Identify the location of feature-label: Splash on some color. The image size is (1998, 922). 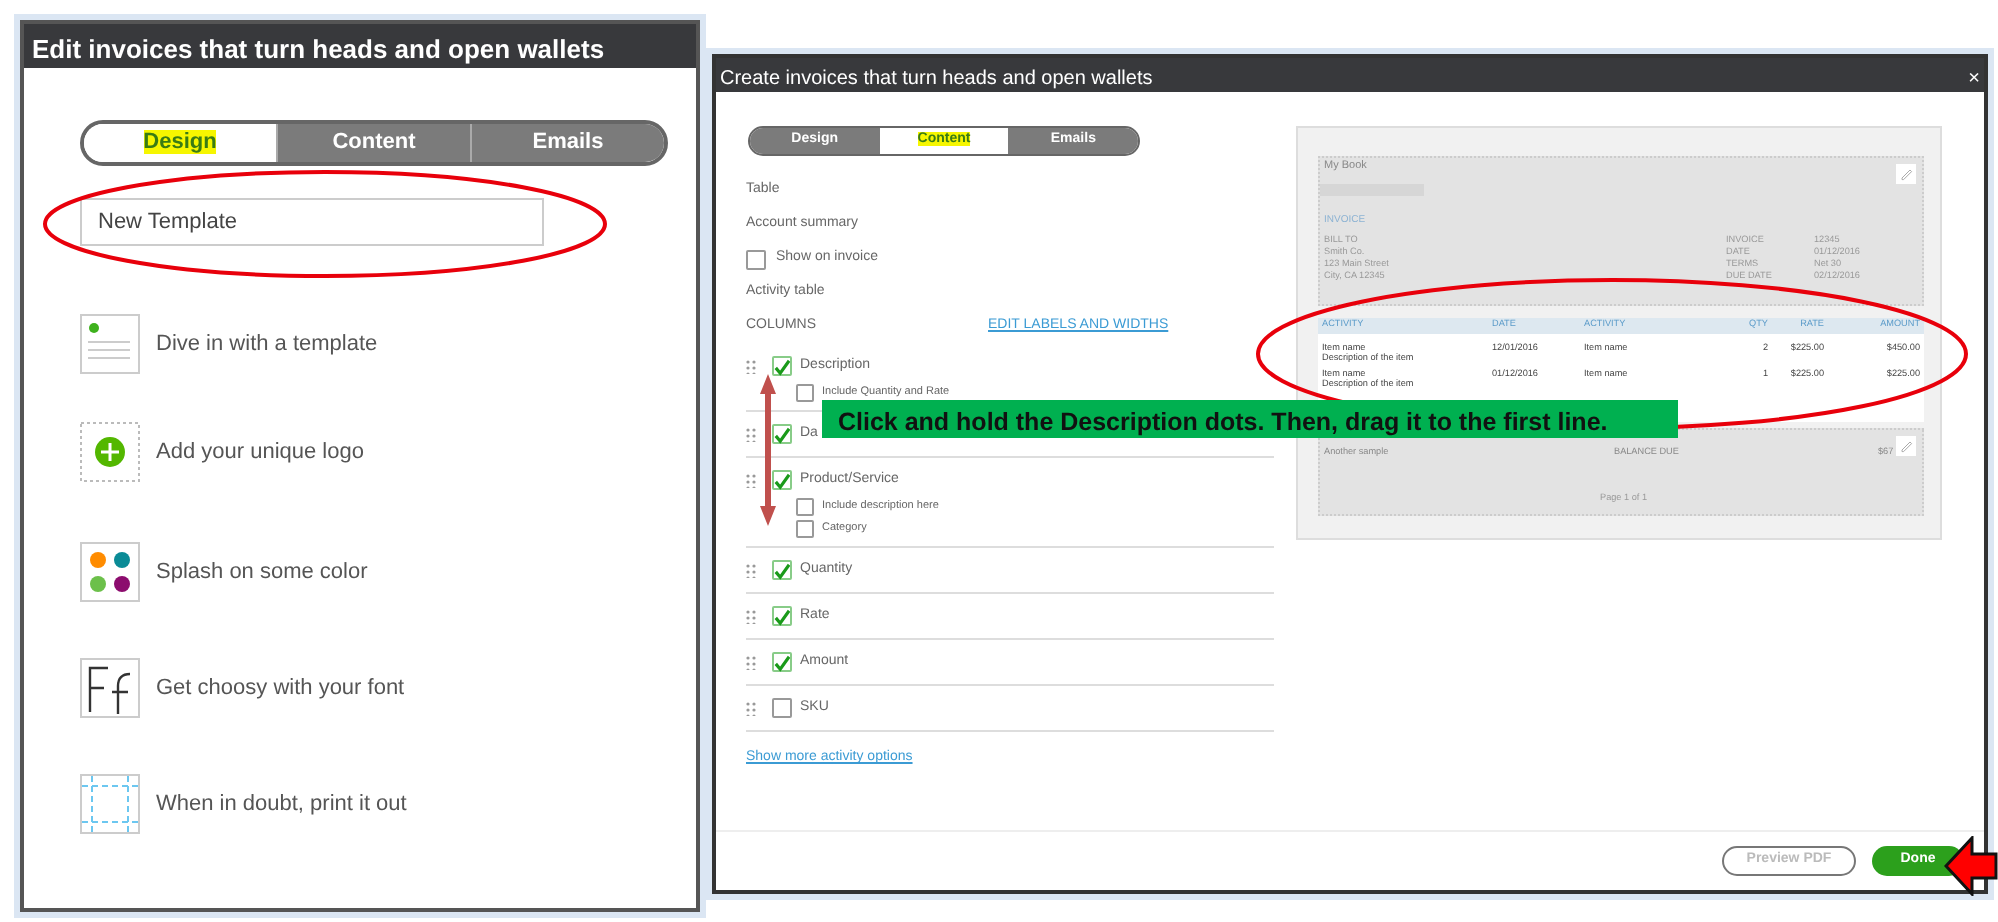
(262, 572).